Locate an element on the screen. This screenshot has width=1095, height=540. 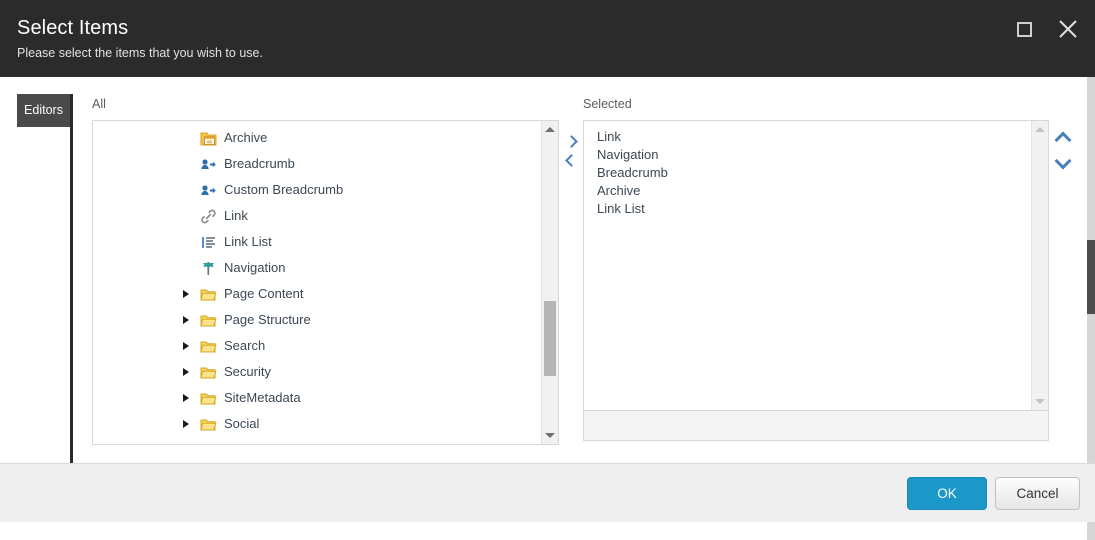
all-panel-label: All is located at coordinates (99, 104).